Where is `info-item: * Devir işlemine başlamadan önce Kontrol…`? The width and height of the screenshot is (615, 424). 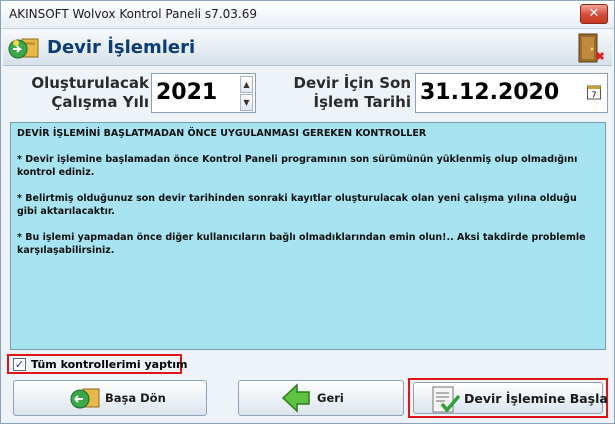
info-item: * Devir işlemine başlamadan önce Kontrol… is located at coordinates (297, 166).